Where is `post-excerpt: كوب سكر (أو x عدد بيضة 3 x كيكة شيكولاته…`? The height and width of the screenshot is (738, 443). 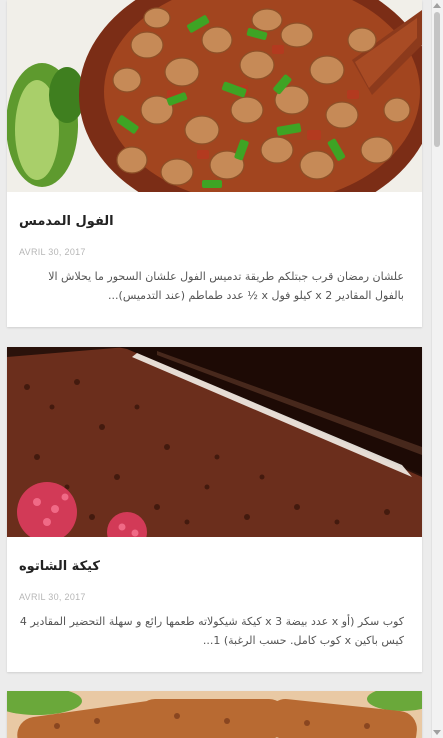
post-excerpt: كوب سكر (أو x عدد بيضة 3 x كيكة شيكولاته… is located at coordinates (211, 631).